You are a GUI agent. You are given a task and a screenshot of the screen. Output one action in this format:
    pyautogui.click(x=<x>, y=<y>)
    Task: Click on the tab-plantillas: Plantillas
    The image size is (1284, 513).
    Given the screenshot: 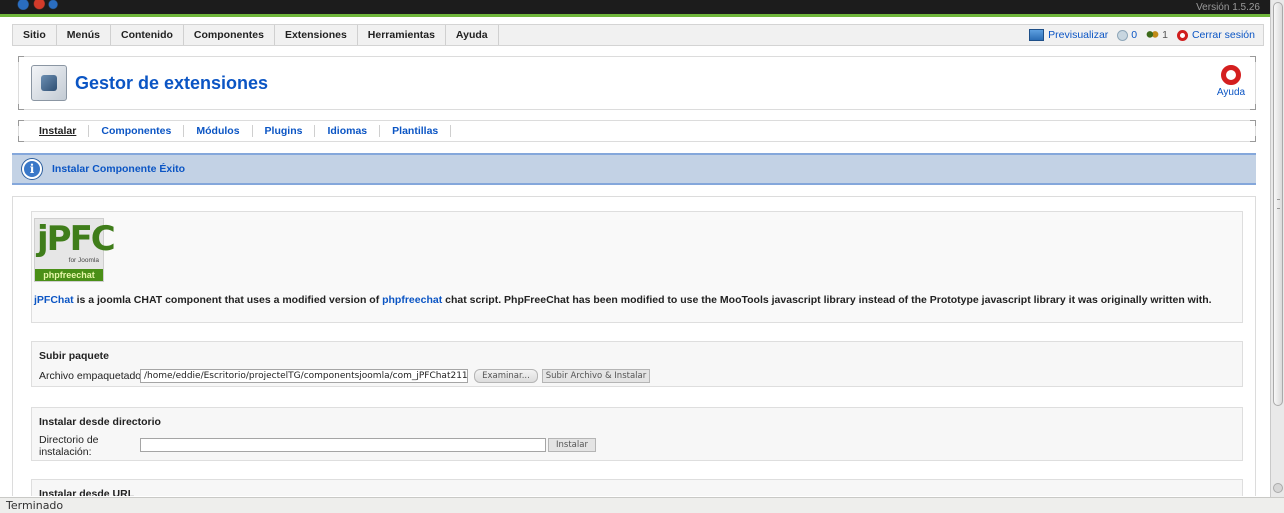 What is the action you would take?
    pyautogui.click(x=416, y=131)
    